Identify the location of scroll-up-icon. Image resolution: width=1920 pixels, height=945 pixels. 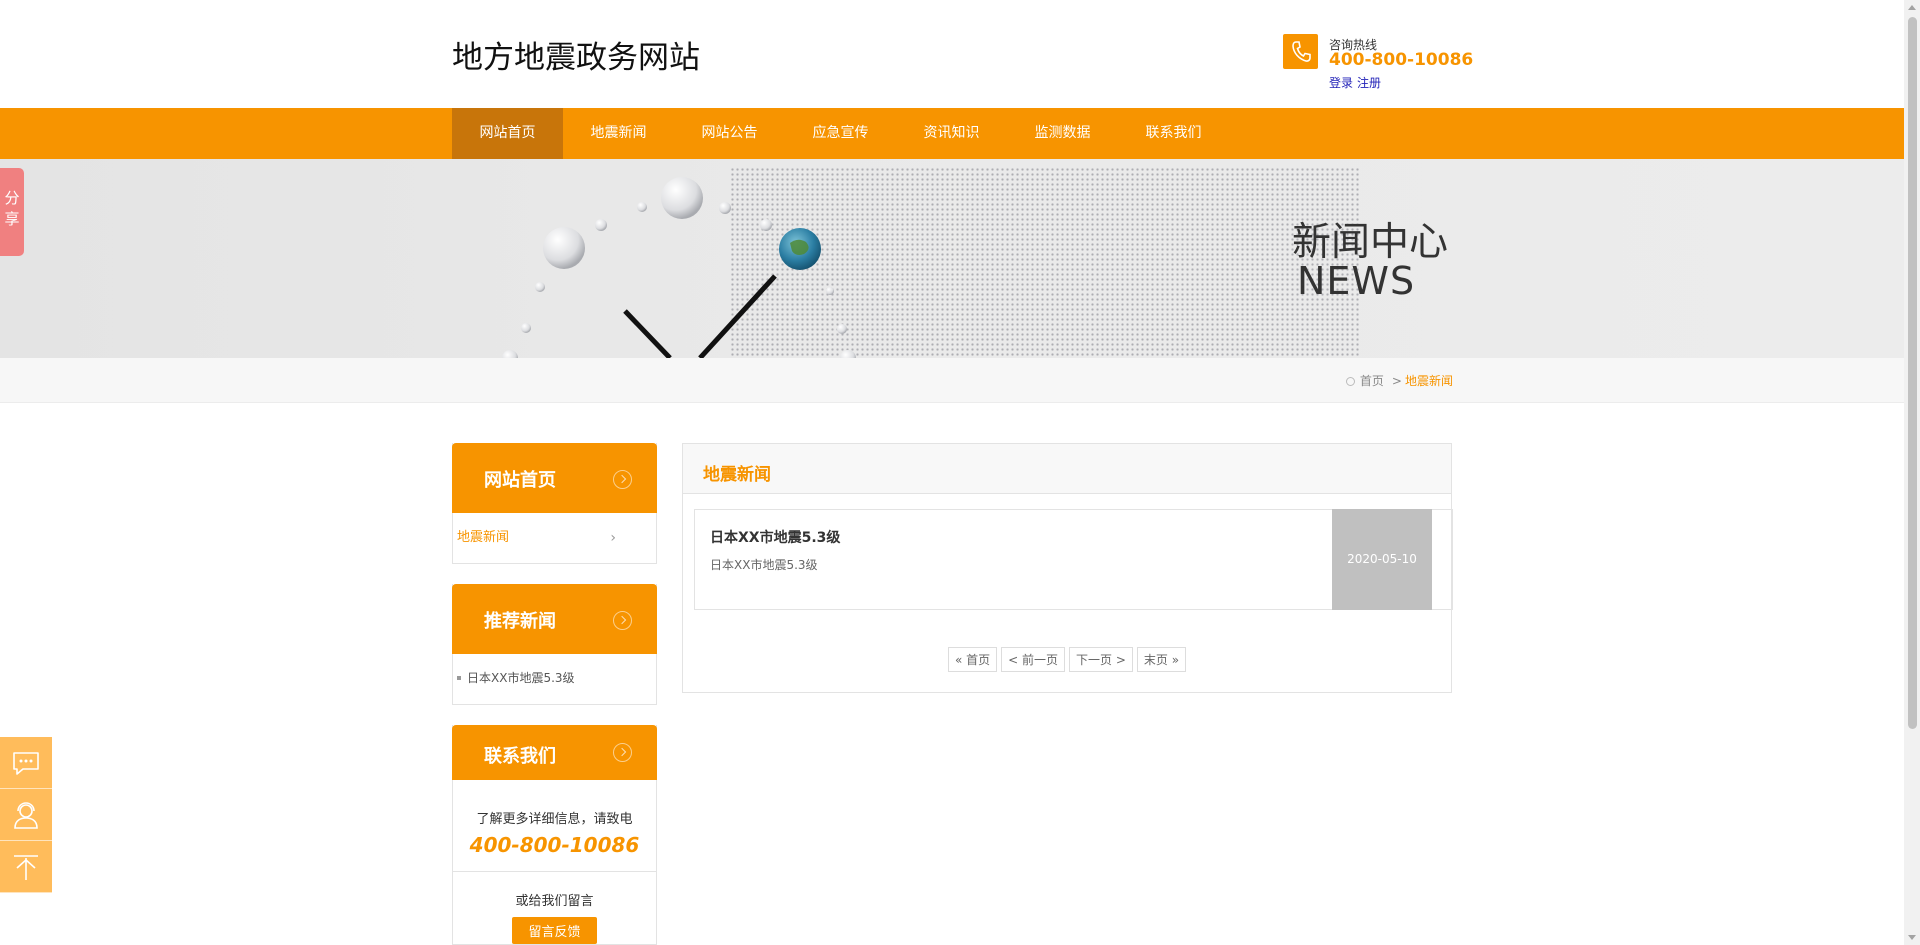
(1912, 7).